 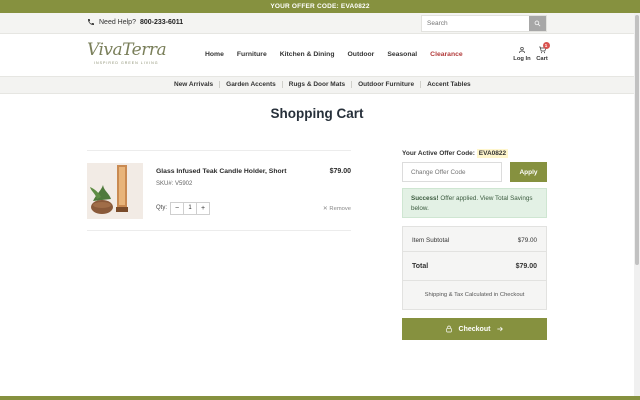 I want to click on subtotal-value: $79.00, so click(x=527, y=240).